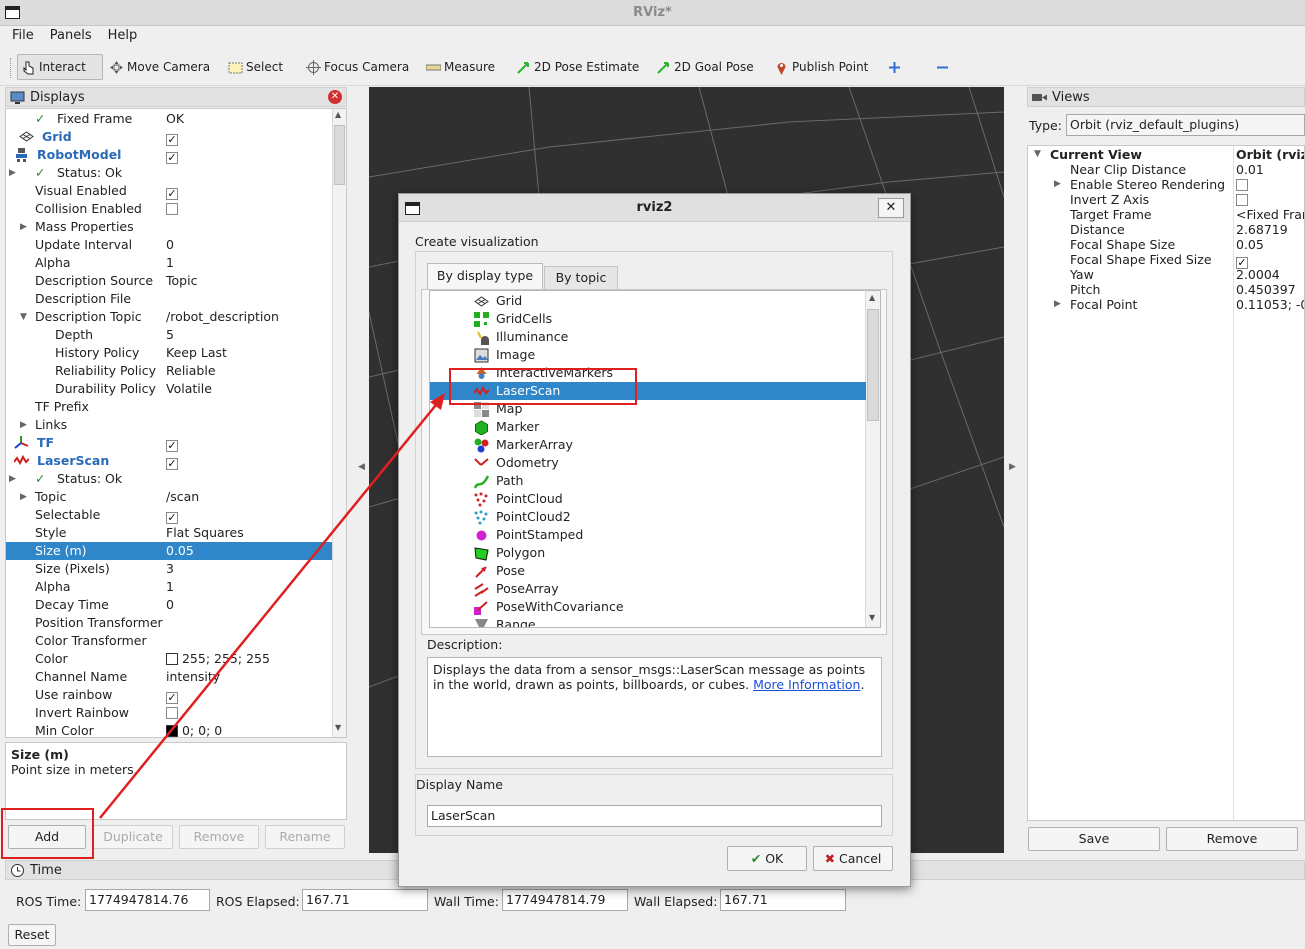 The height and width of the screenshot is (949, 1305). What do you see at coordinates (873, 365) in the screenshot?
I see `list-scroll-thumb` at bounding box center [873, 365].